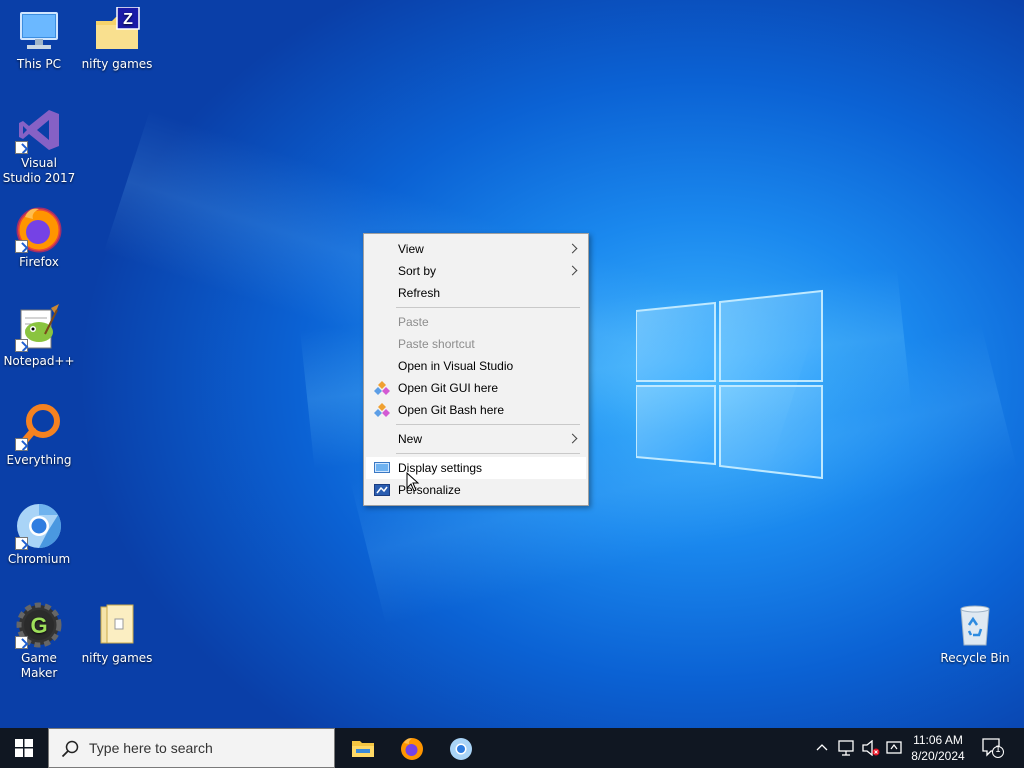  I want to click on desktop-icon-chromium: Chromium, so click(39, 534).